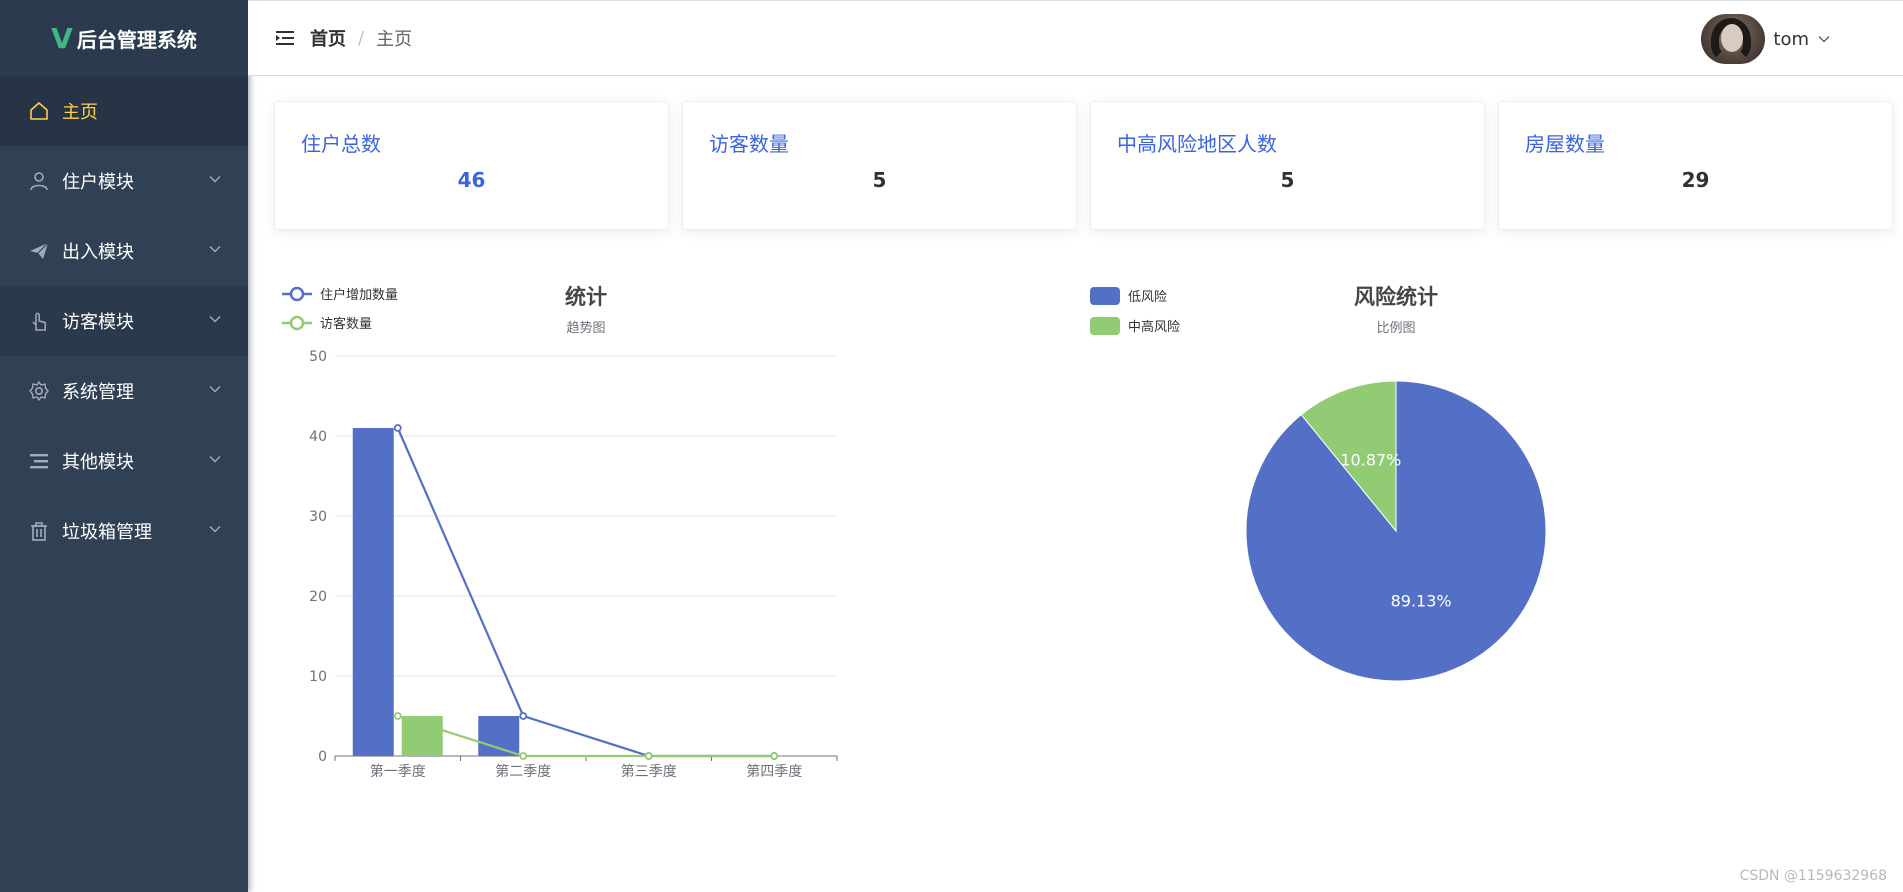  What do you see at coordinates (1395, 328) in the screenshot?
I see `chart-subtitle: 比例图` at bounding box center [1395, 328].